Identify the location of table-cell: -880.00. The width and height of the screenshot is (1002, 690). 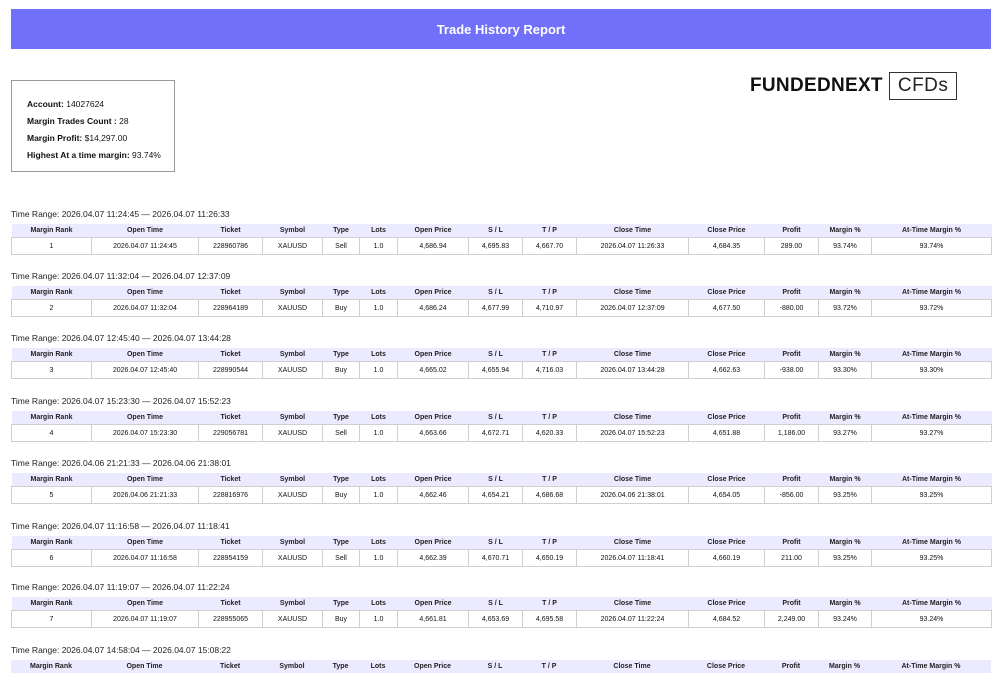
(791, 308).